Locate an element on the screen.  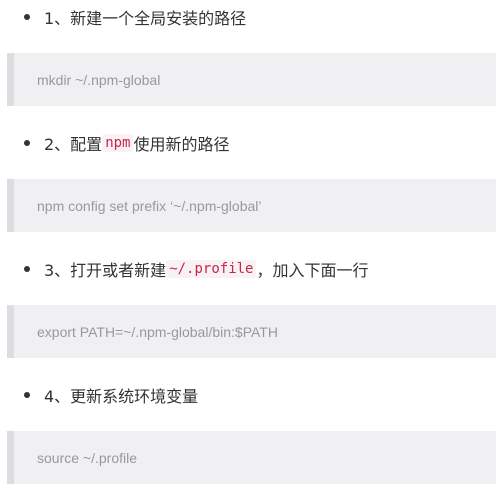
inline-code: npm is located at coordinates (118, 143).